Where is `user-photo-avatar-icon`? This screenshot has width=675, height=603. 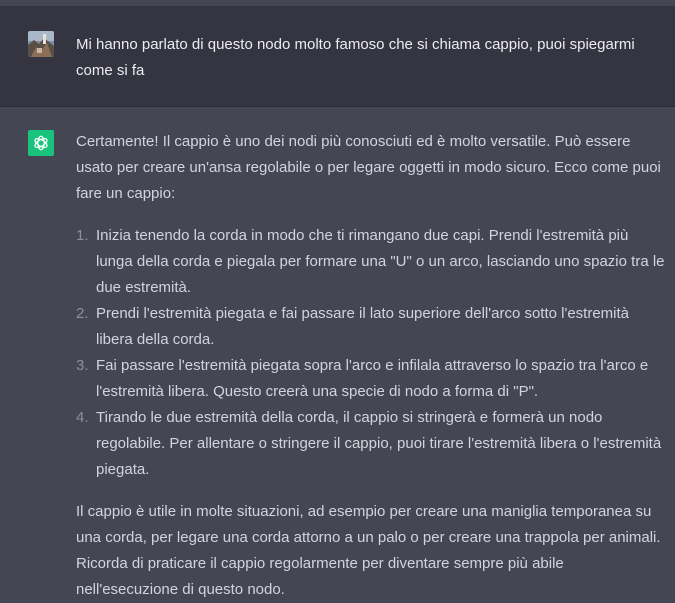 user-photo-avatar-icon is located at coordinates (41, 44).